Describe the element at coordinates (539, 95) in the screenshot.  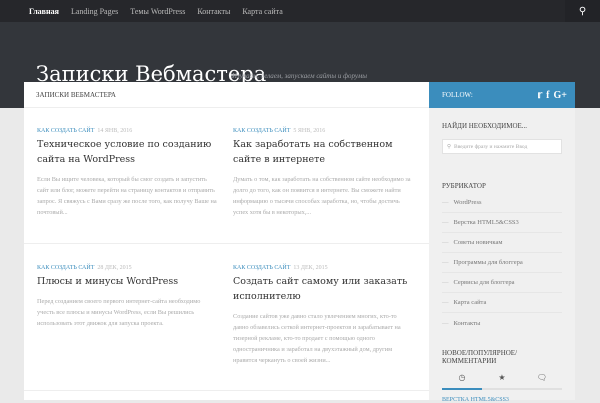
I see `twitter-icon: 𝕣` at that location.